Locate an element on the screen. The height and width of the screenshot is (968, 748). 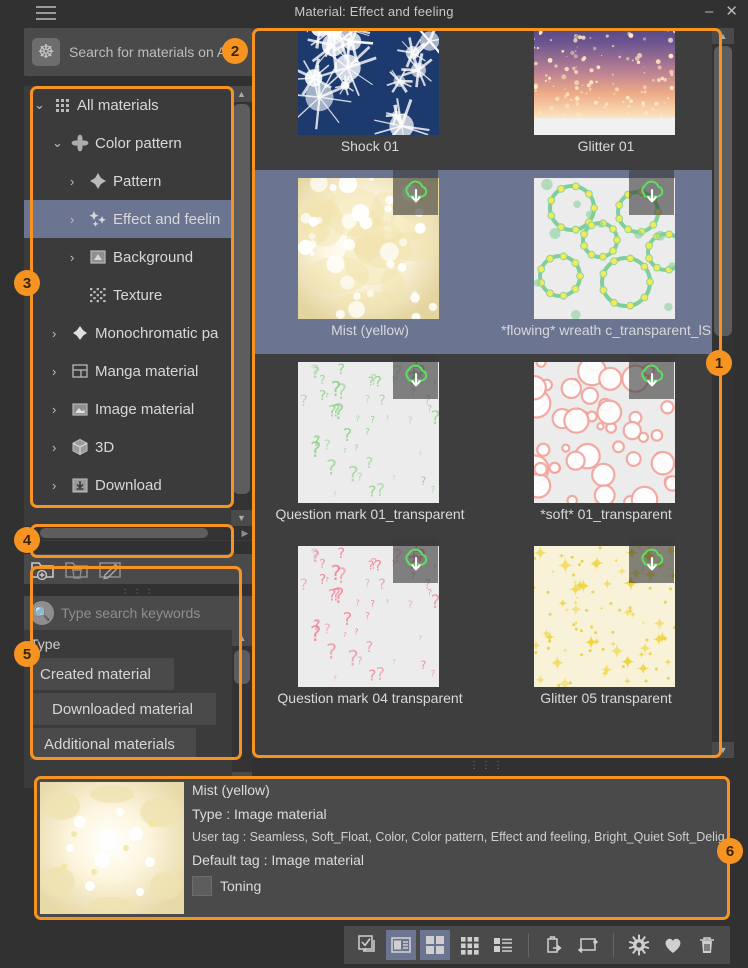
large-thumb-icon is located at coordinates (435, 945).